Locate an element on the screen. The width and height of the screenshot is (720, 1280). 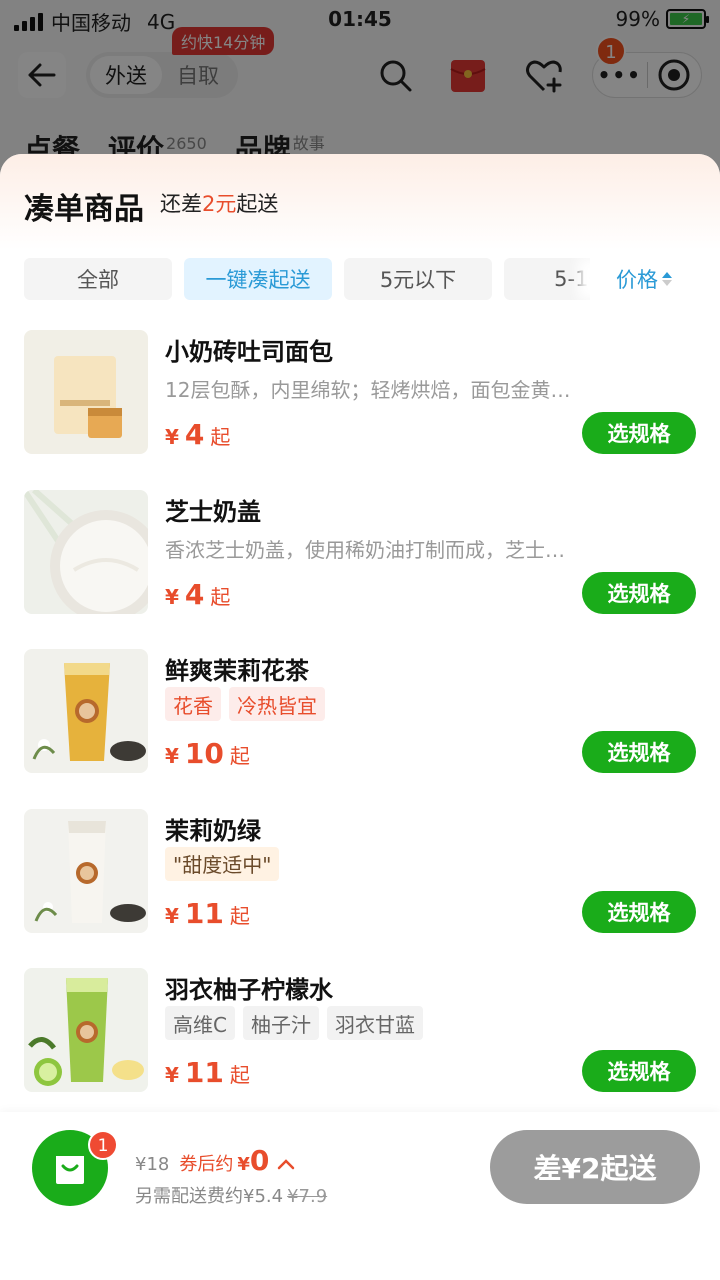
chevron-up-icon is located at coordinates (286, 1164).